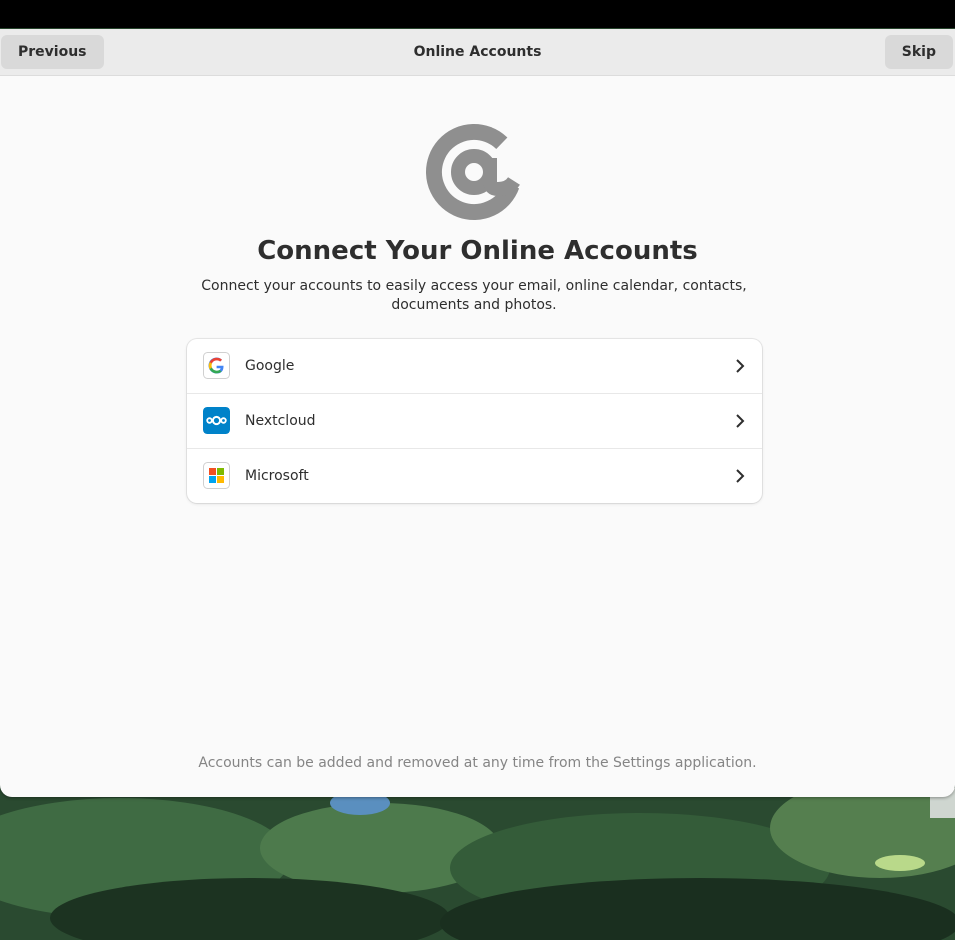  What do you see at coordinates (477, 251) in the screenshot?
I see `page-heading: Connect Your Online Accounts` at bounding box center [477, 251].